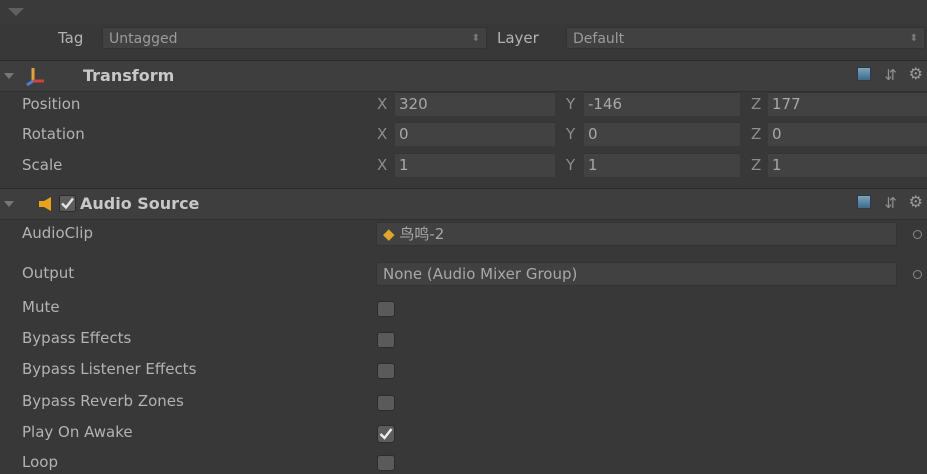  What do you see at coordinates (463, 434) in the screenshot?
I see `play-on-awake-row: Play On Awake` at bounding box center [463, 434].